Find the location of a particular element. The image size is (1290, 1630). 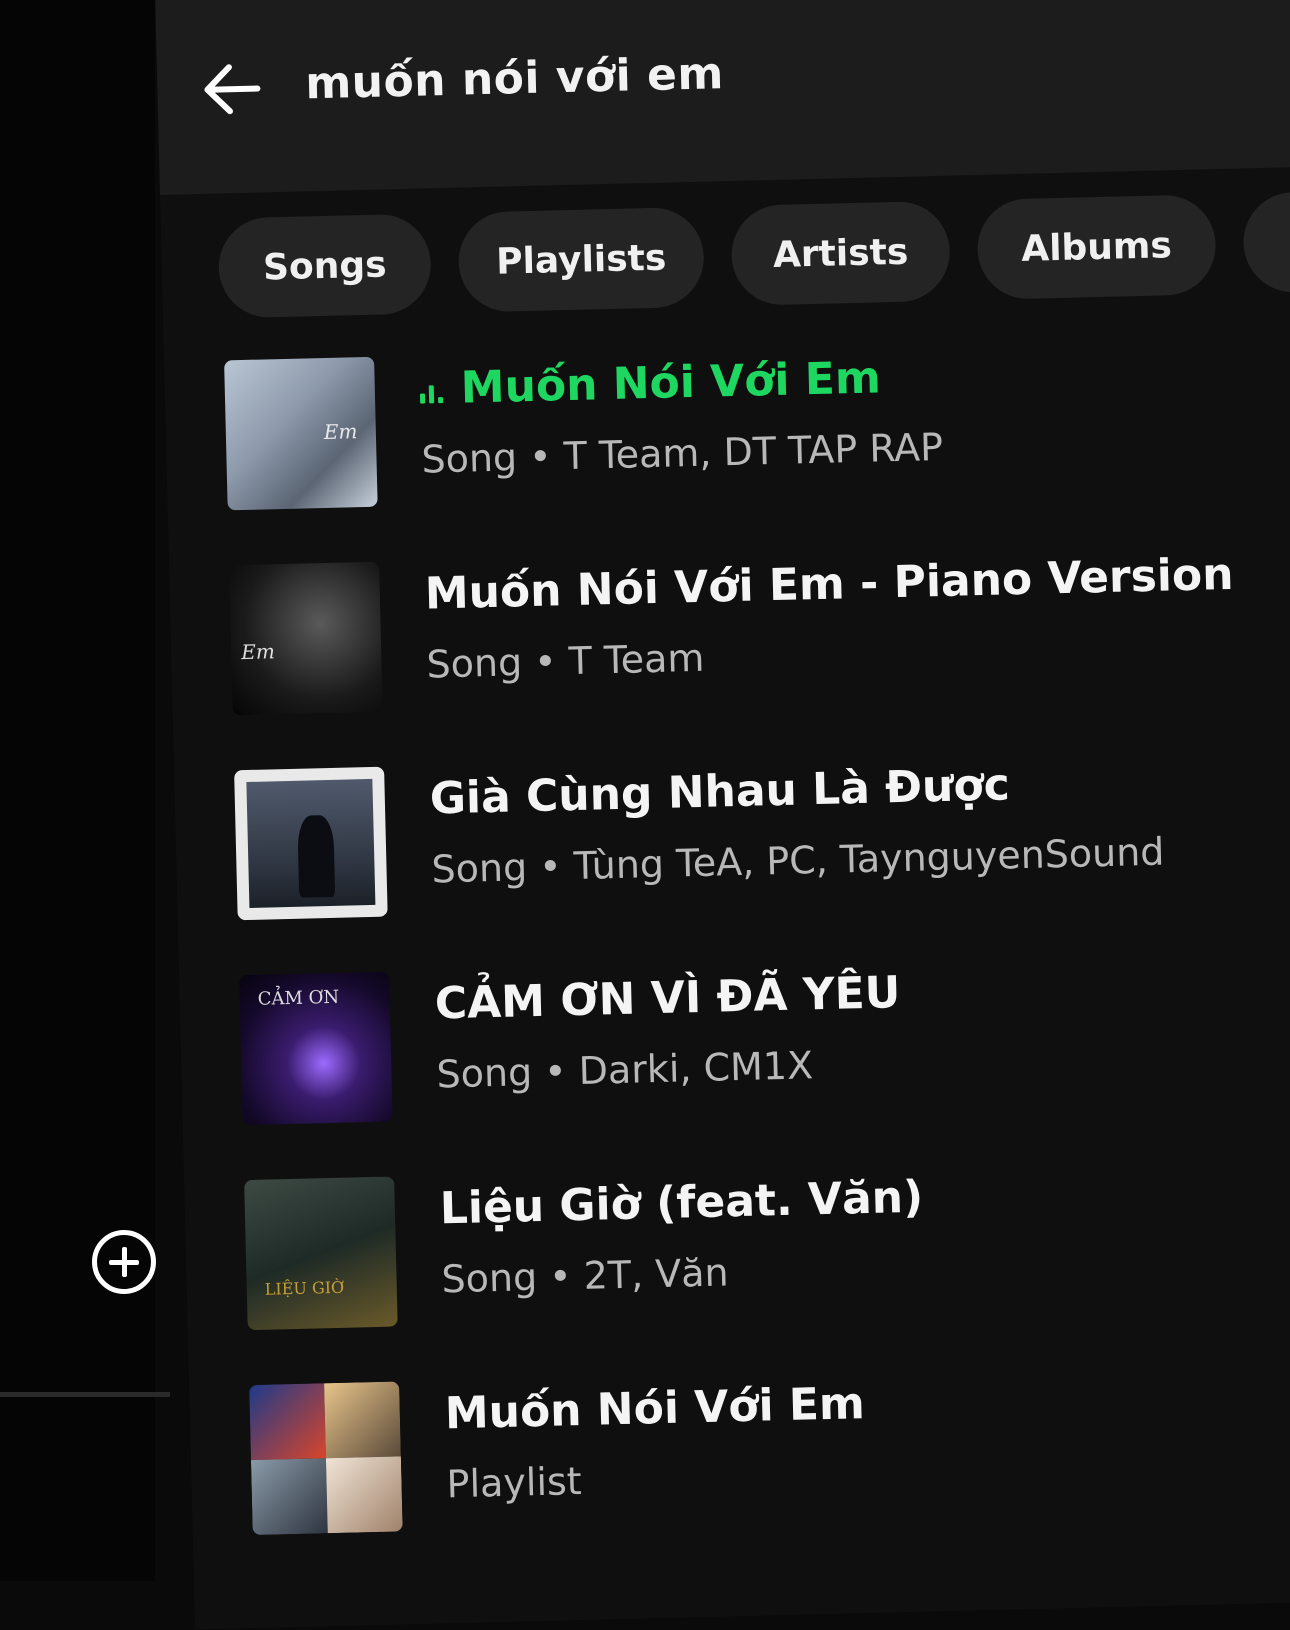

search-input: muốn nói với em is located at coordinates (515, 78).